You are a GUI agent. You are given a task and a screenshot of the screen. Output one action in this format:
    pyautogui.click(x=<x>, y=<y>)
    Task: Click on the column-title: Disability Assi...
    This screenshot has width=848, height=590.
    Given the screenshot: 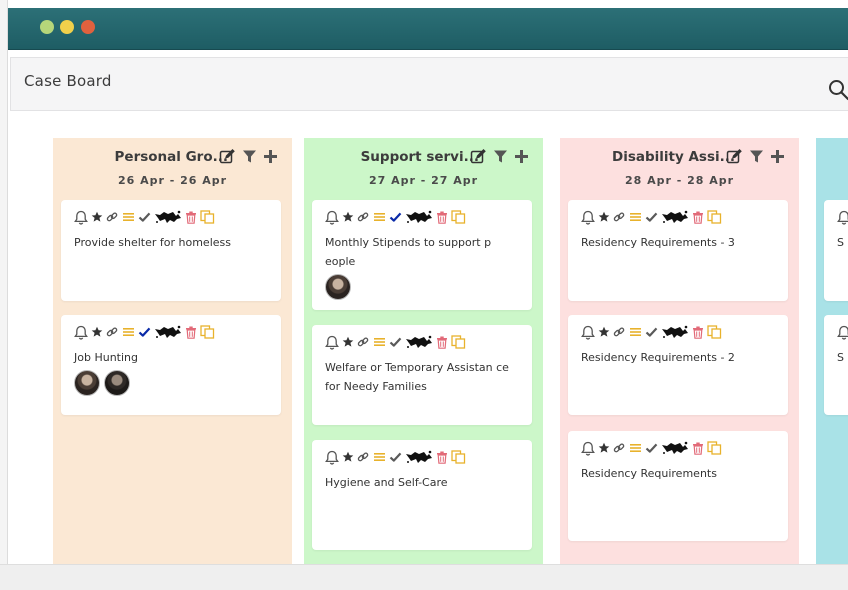 What is the action you would take?
    pyautogui.click(x=647, y=157)
    